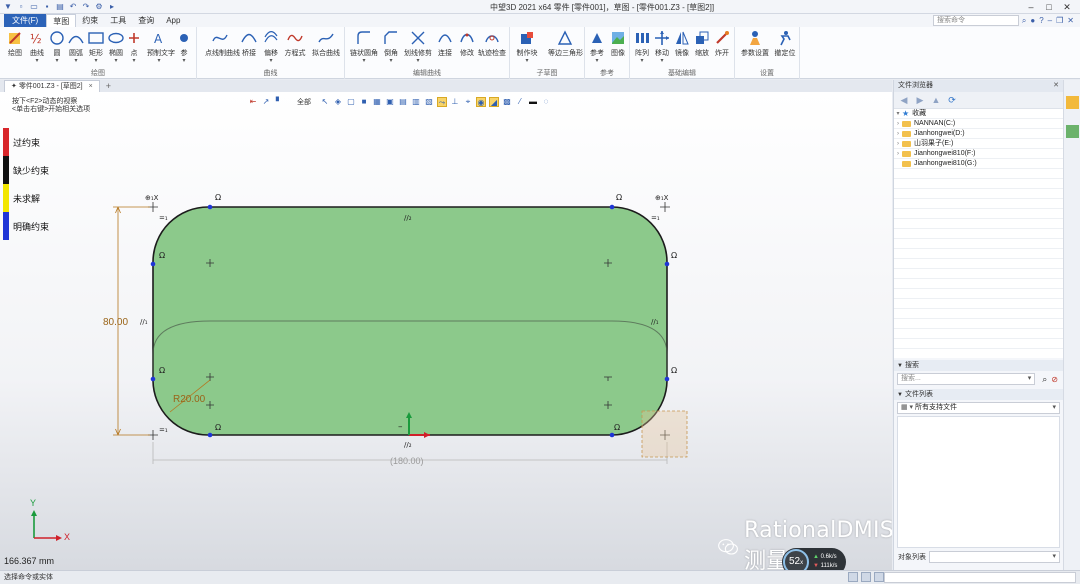 The image size is (1080, 584). I want to click on back-icon: ◀, so click(904, 100).